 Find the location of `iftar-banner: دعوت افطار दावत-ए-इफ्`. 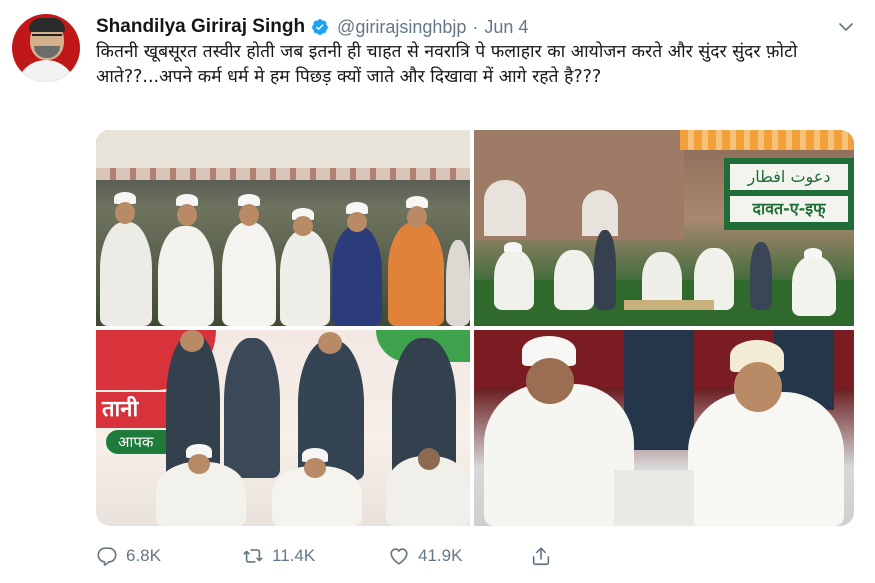

iftar-banner: دعوت افطار दावत-ए-इफ् is located at coordinates (789, 194).